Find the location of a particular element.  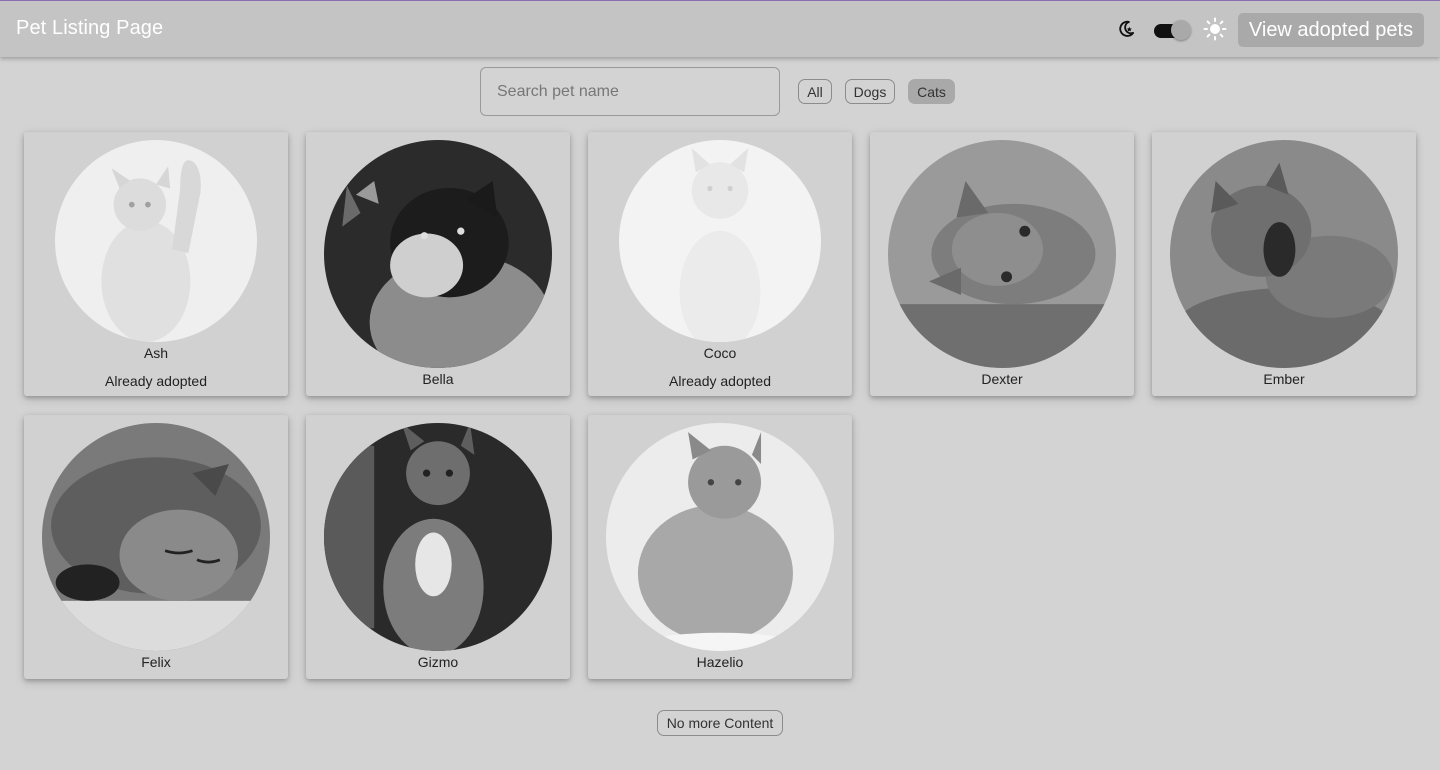

toggle-thumb is located at coordinates (1181, 30).